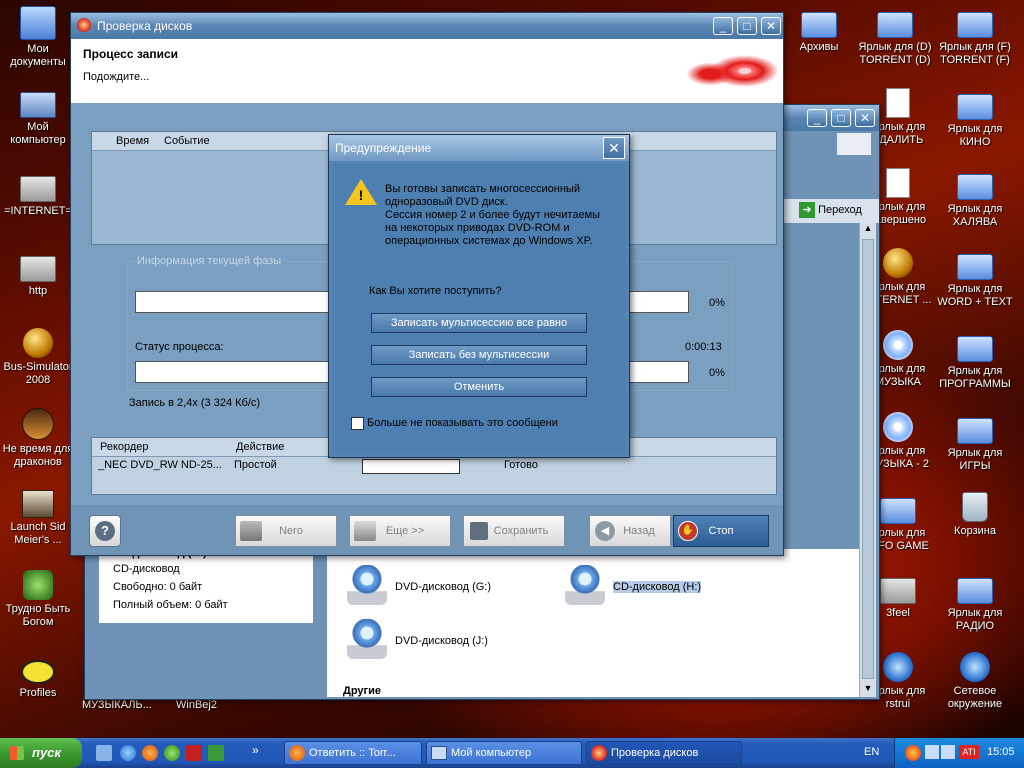 The height and width of the screenshot is (768, 1024). Describe the element at coordinates (260, 447) in the screenshot. I see `recorder-column-action: Действие` at that location.